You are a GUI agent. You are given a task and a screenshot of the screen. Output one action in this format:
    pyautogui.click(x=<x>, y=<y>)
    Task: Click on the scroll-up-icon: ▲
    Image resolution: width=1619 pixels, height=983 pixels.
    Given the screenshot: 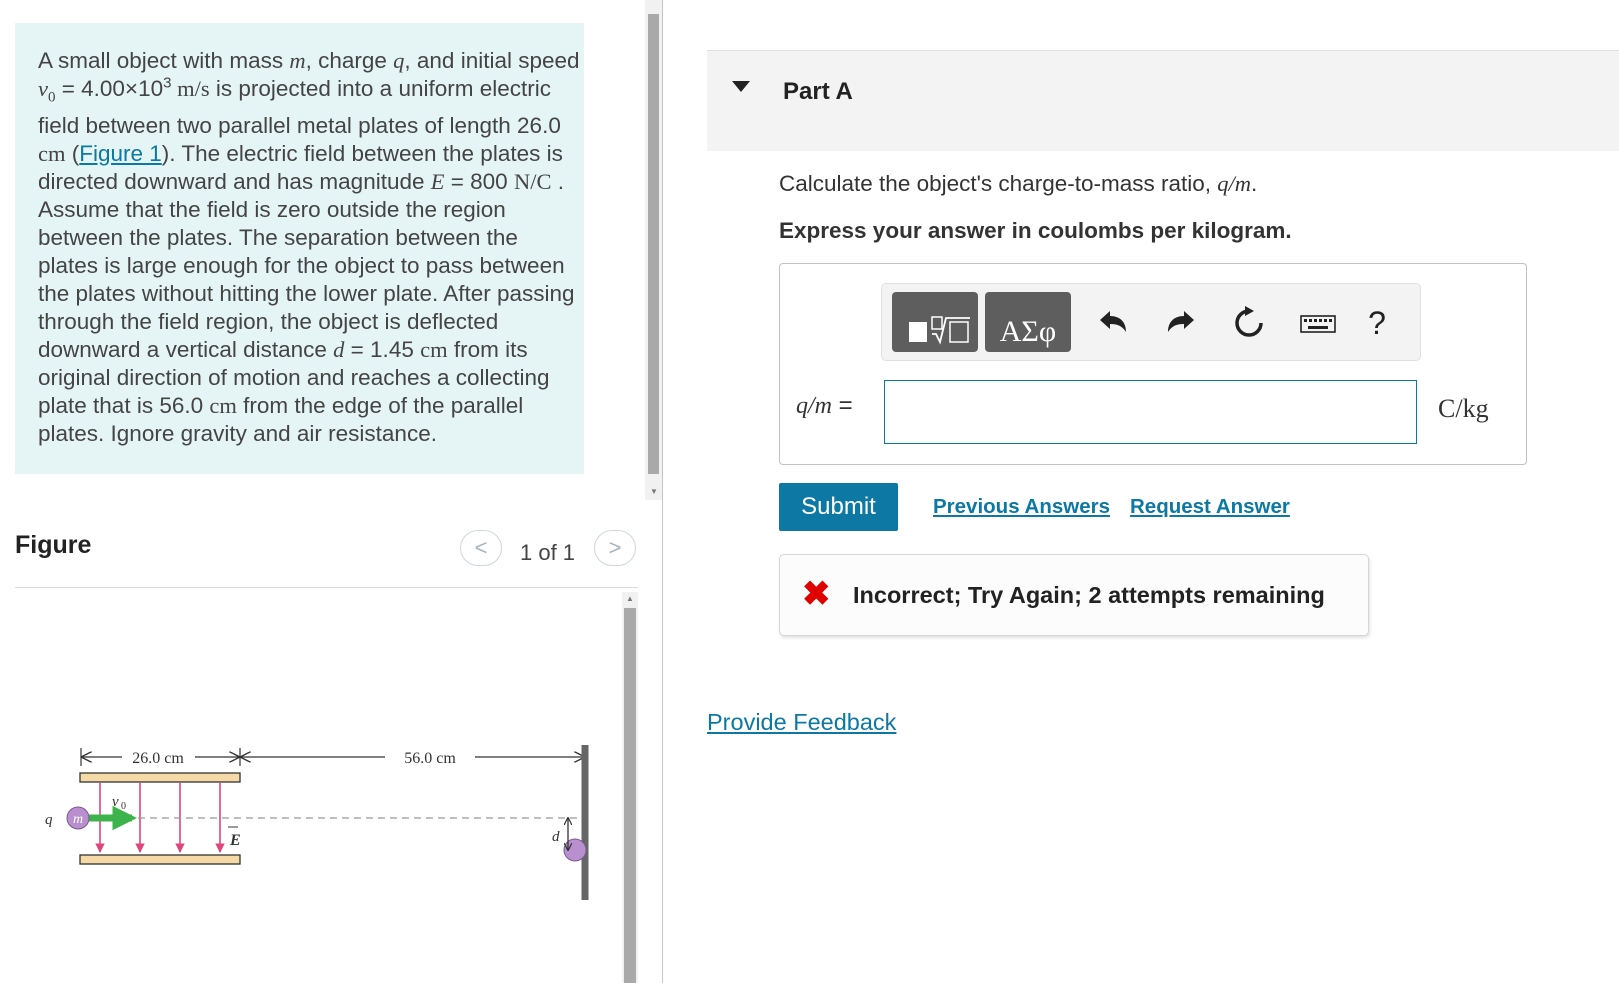 What is the action you would take?
    pyautogui.click(x=630, y=598)
    